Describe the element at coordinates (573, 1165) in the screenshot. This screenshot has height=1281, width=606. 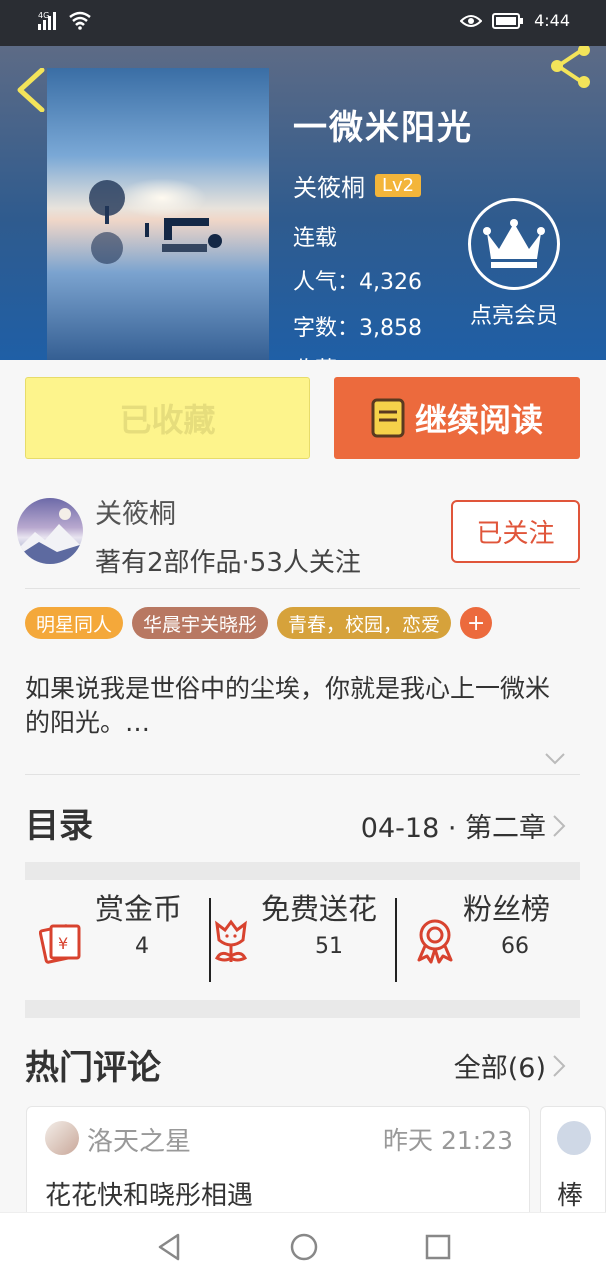
I see `comment-card: 棒` at that location.